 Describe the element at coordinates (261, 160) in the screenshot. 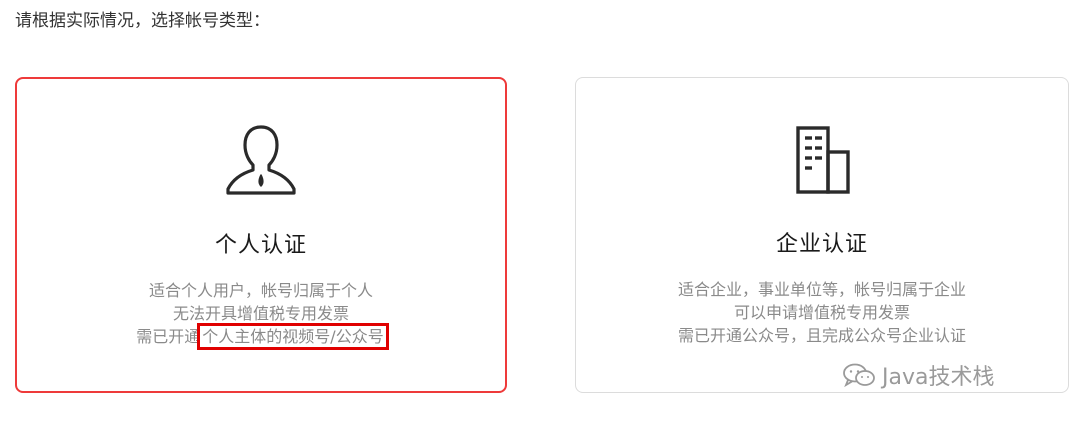

I see `person-icon` at that location.